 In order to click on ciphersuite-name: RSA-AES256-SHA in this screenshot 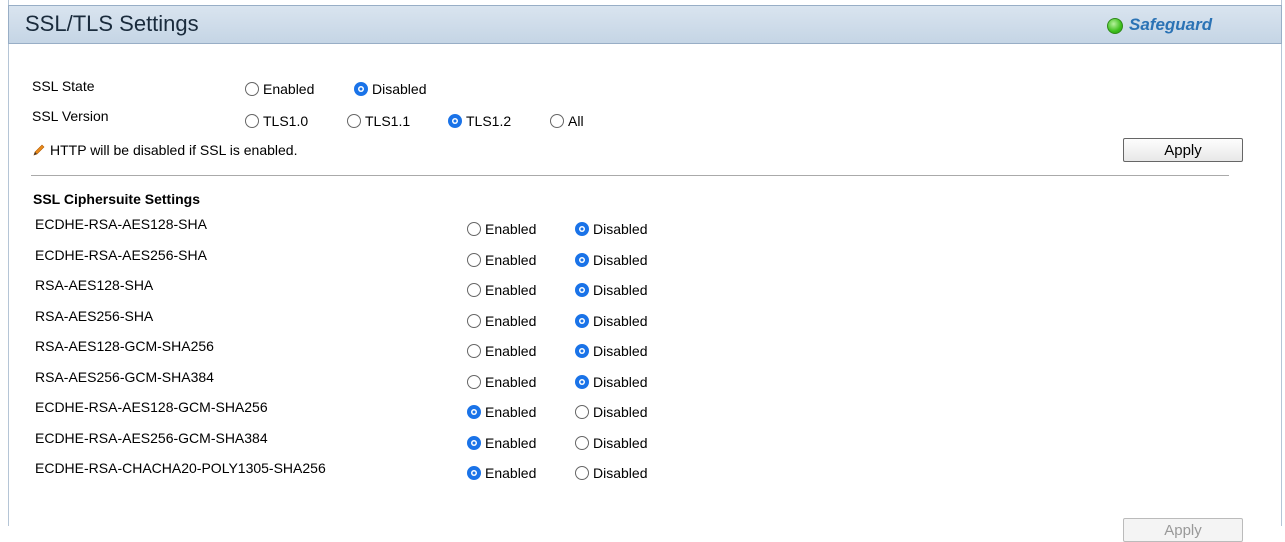, I will do `click(94, 315)`.